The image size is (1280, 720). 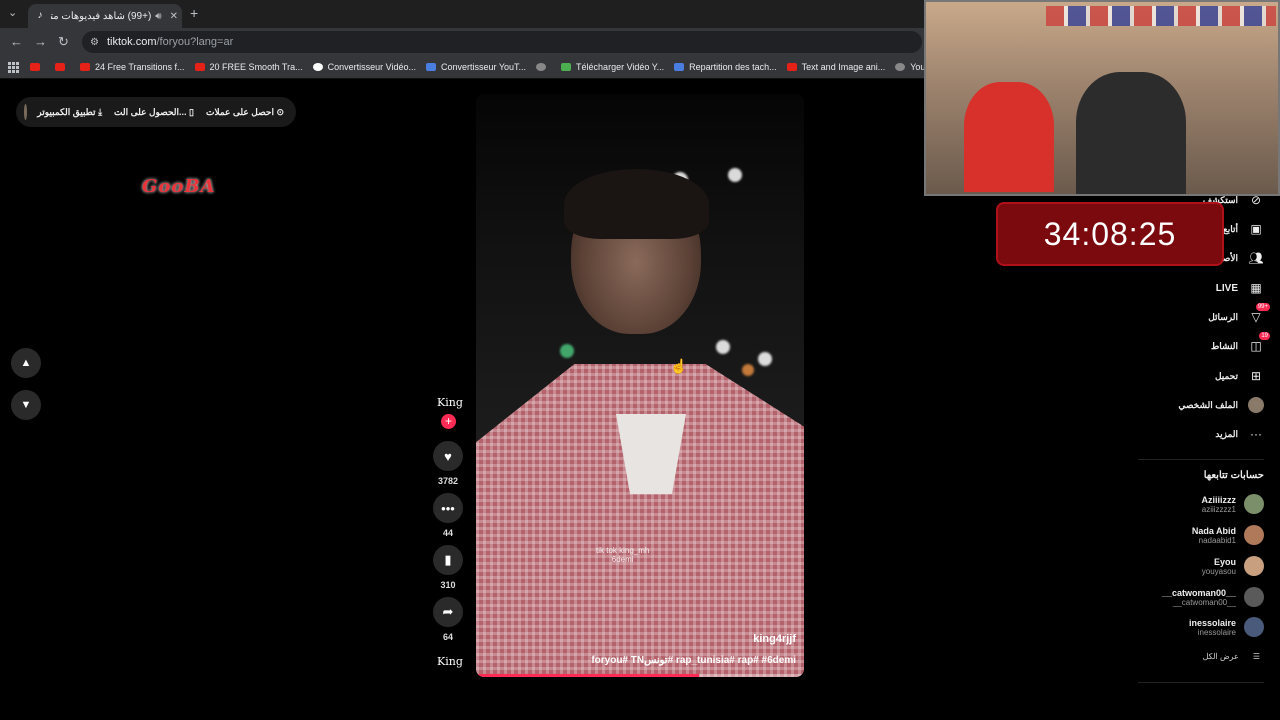 What do you see at coordinates (1239, 314) in the screenshot?
I see `sidebar-item-messages: الرسائل ▽ 99+` at bounding box center [1239, 314].